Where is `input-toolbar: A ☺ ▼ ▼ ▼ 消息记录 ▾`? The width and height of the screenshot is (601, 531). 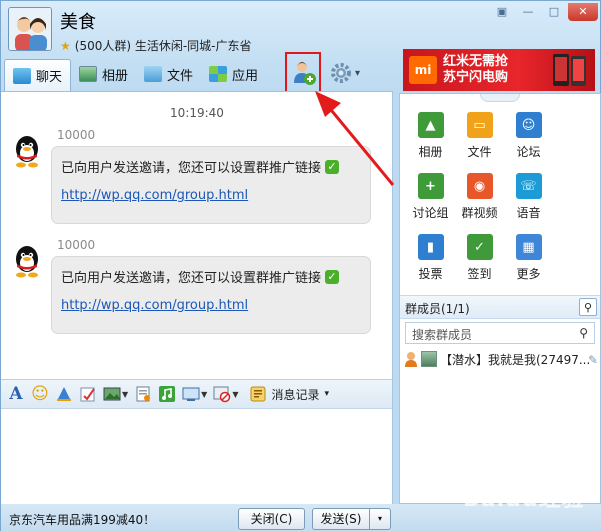
input-toolbar: A ☺ ▼ ▼ ▼ 消息记录 ▾ is located at coordinates (197, 394).